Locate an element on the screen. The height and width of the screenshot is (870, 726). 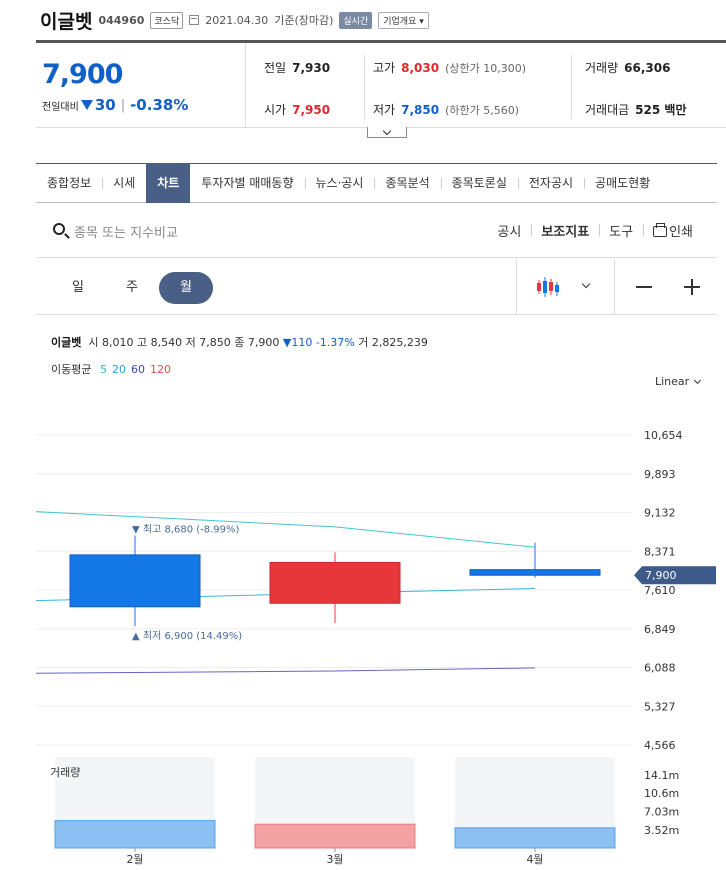
y-tick-label: 6,849 is located at coordinates (660, 629).